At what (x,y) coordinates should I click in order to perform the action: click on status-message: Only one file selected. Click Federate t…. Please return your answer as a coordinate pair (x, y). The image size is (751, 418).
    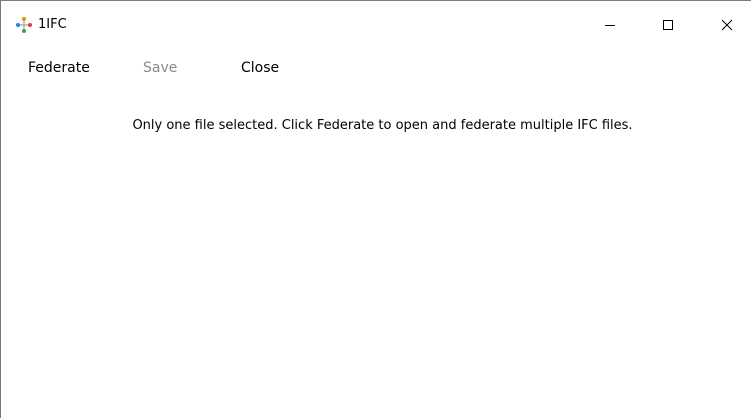
    Looking at the image, I should click on (382, 125).